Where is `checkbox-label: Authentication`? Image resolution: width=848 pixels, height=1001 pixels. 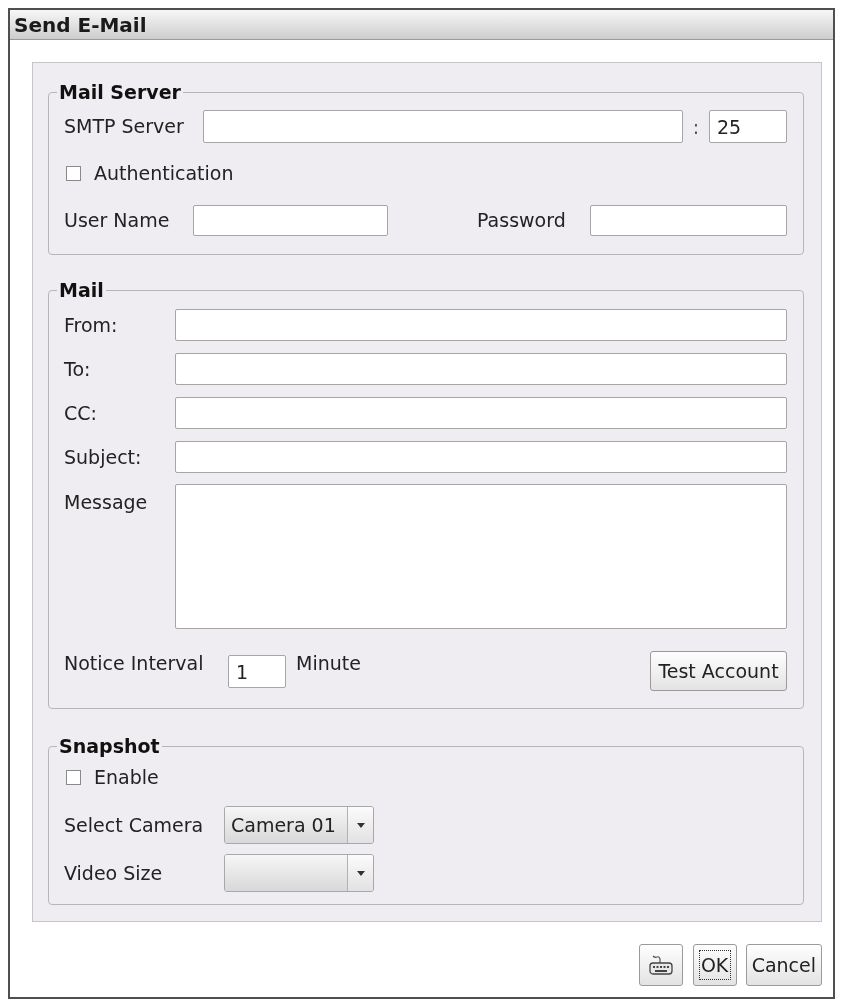
checkbox-label: Authentication is located at coordinates (164, 173).